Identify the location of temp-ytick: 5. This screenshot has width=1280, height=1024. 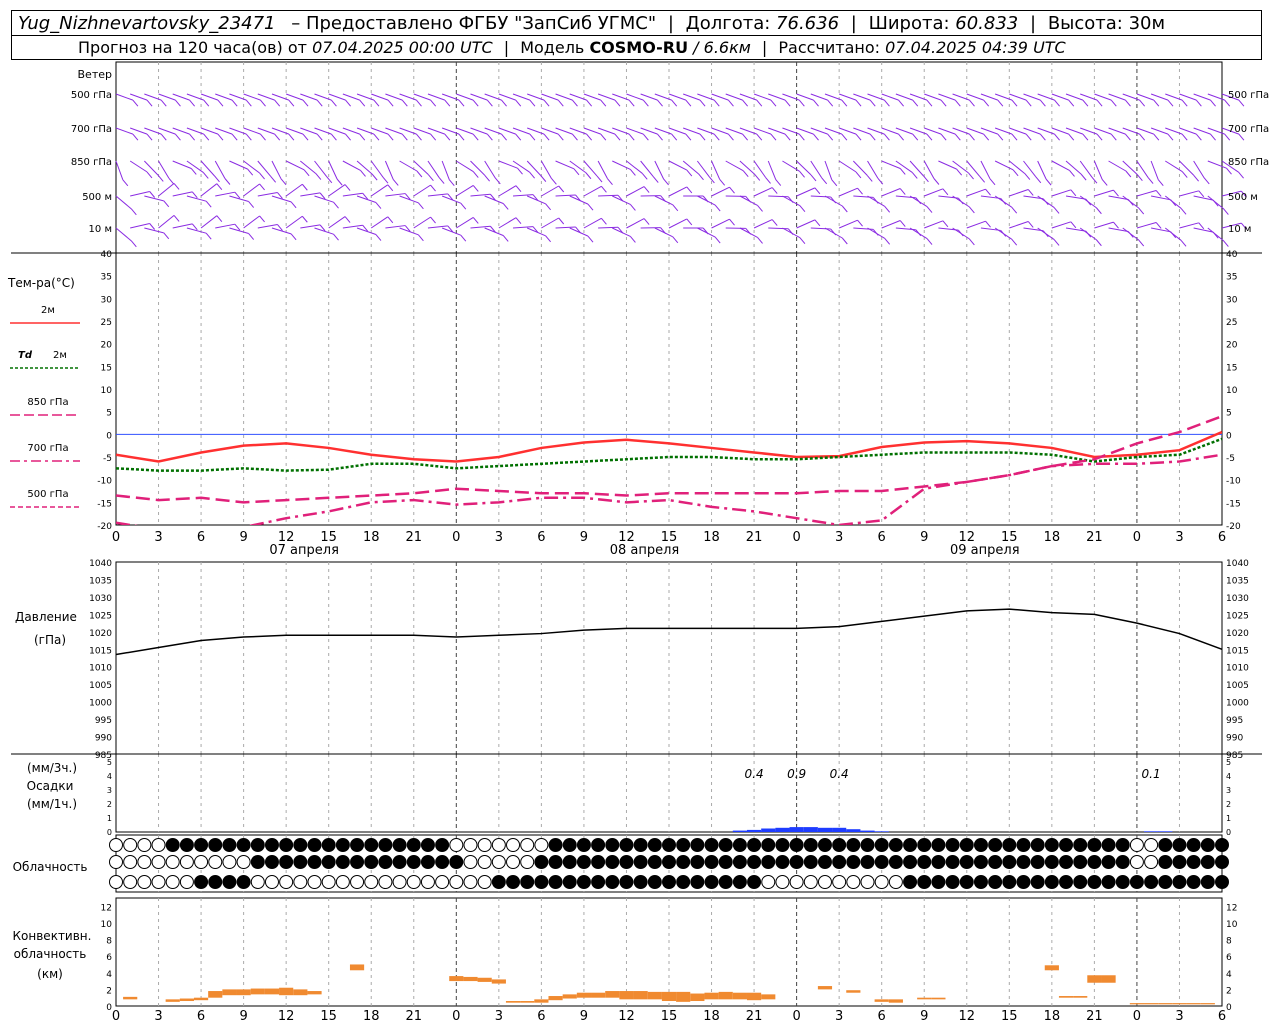
(109, 414).